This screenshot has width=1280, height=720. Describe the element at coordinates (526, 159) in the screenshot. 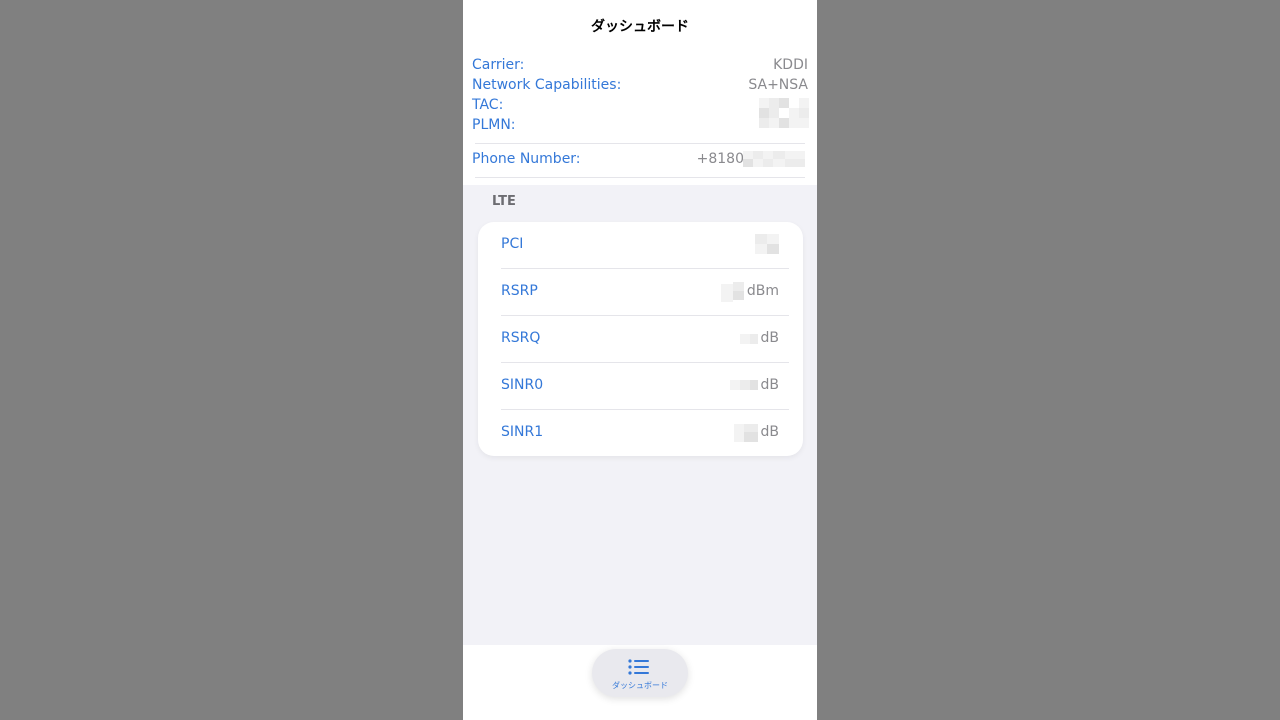

I see `phone-number-label: Phone Number:` at that location.